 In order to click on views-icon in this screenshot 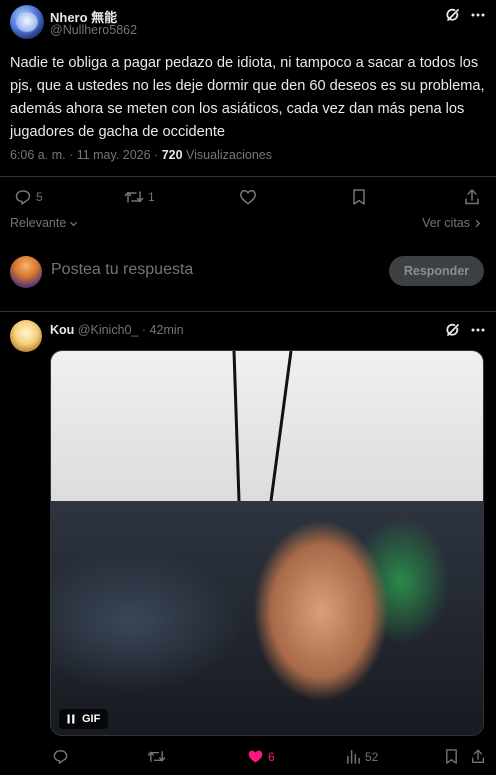, I will do `click(353, 757)`.